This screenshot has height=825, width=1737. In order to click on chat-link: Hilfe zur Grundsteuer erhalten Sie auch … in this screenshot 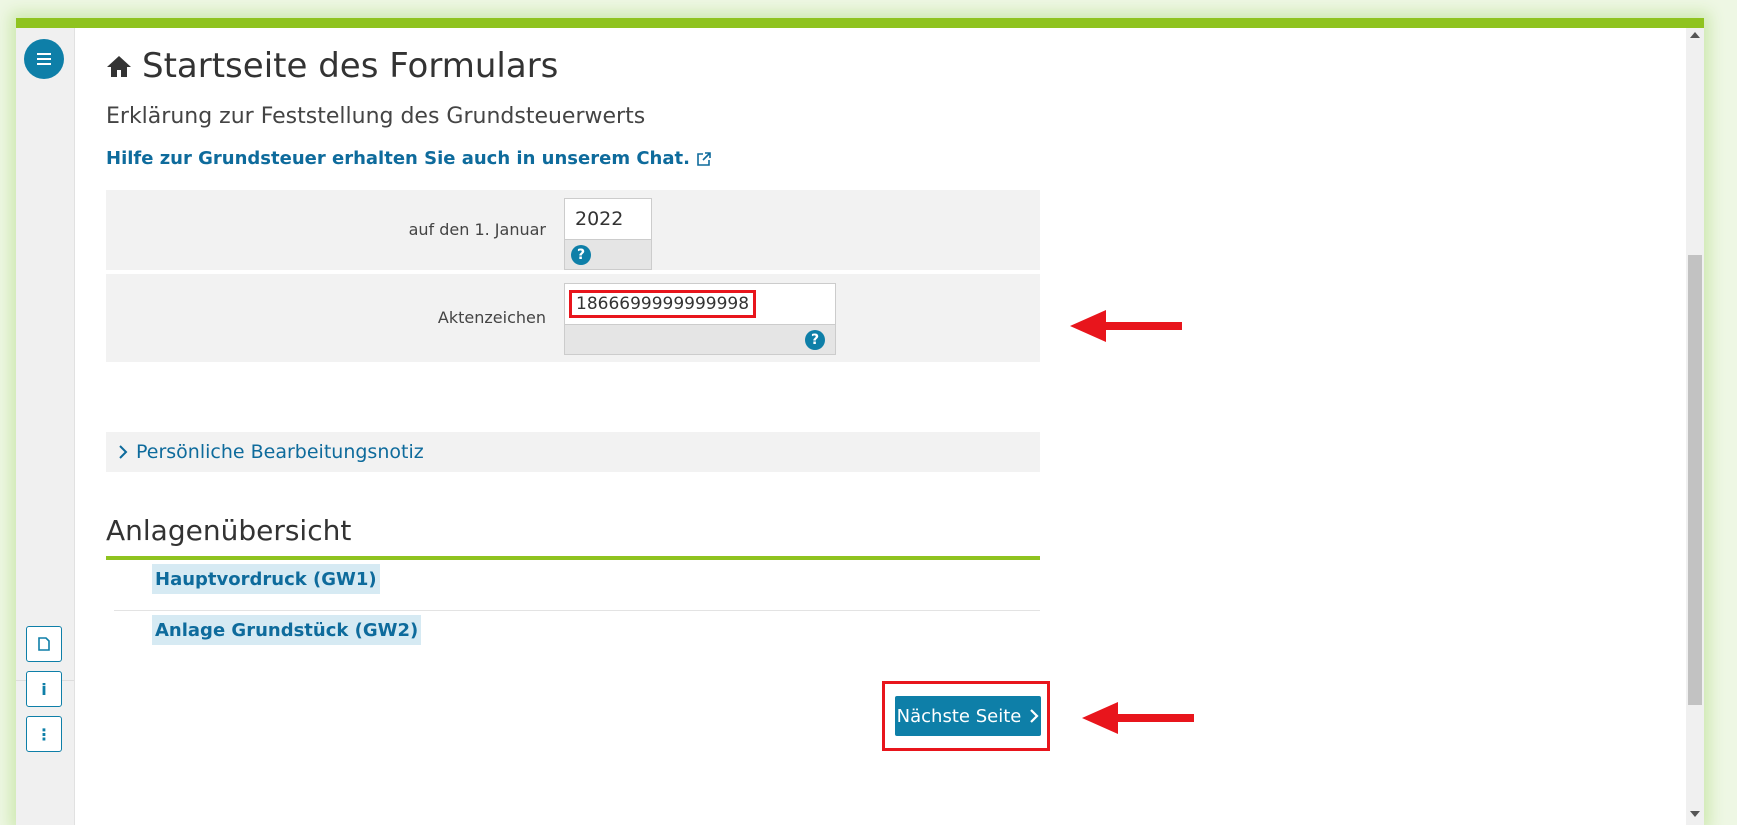, I will do `click(409, 158)`.